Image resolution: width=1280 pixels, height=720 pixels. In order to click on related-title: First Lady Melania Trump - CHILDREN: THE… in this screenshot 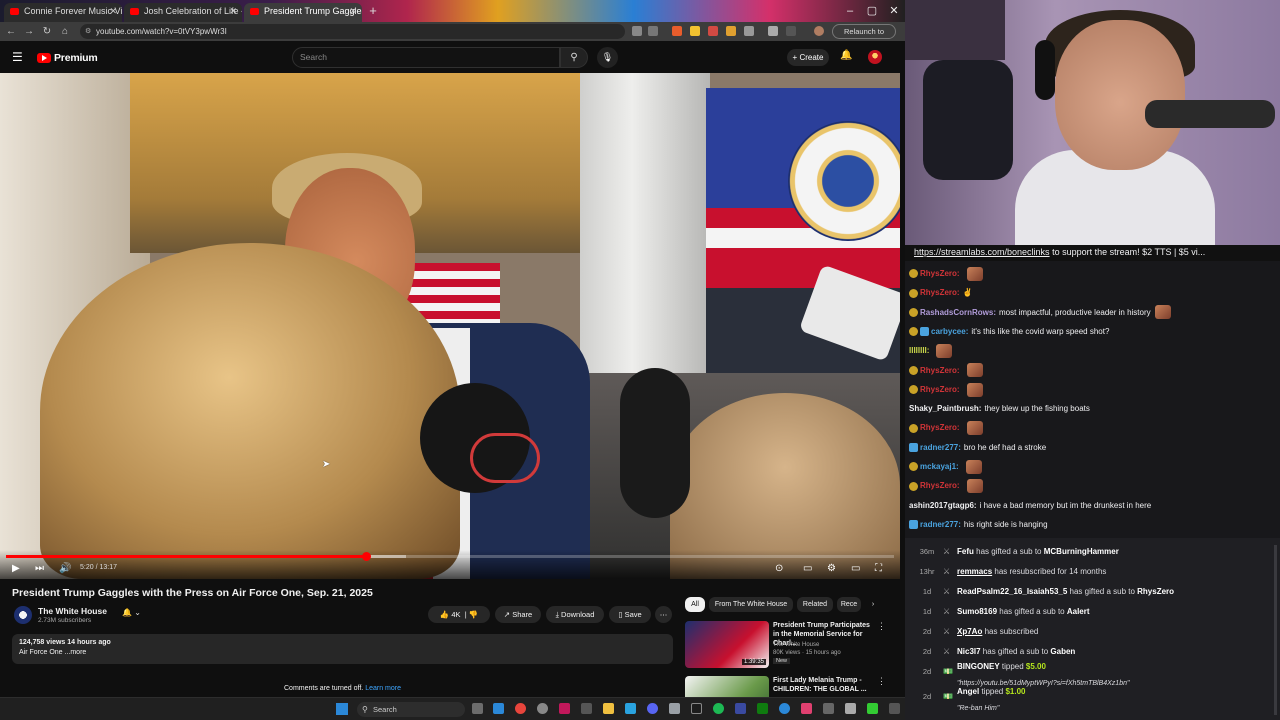, I will do `click(825, 685)`.